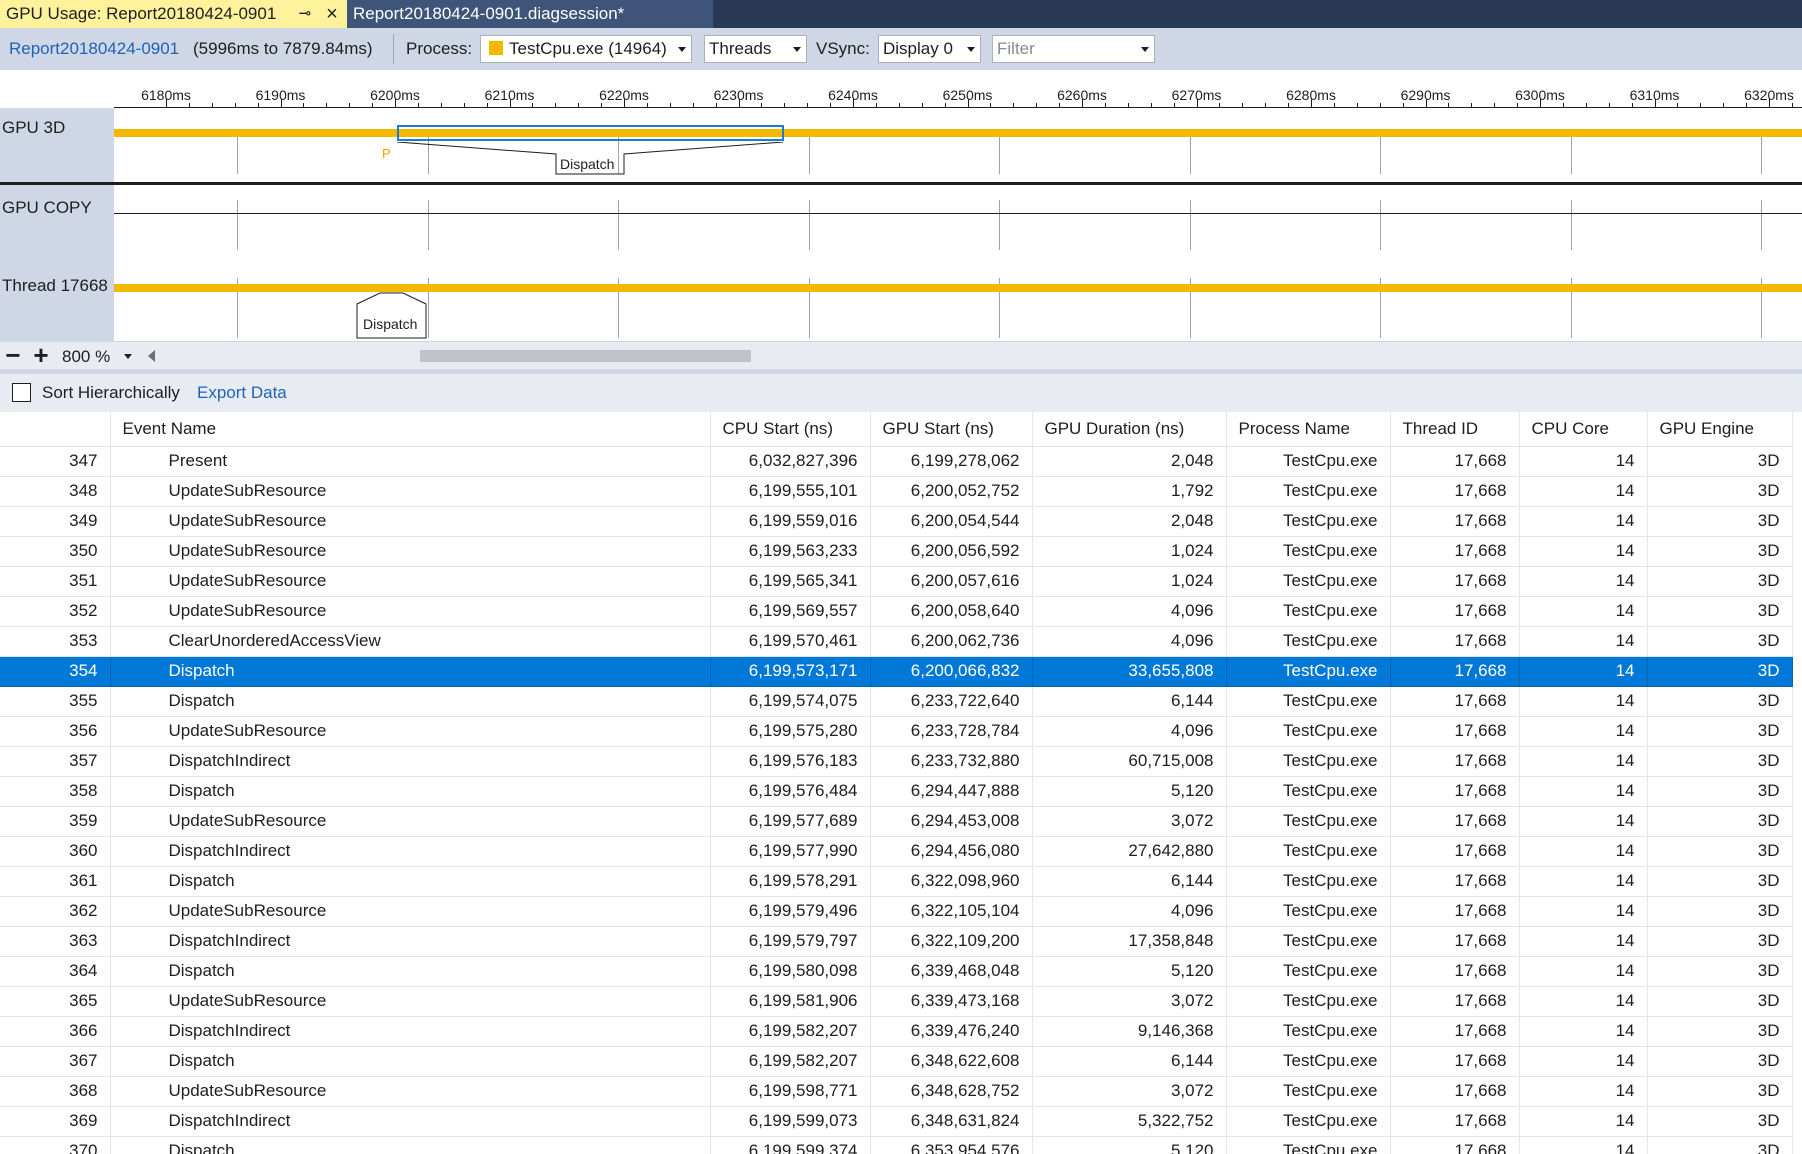 Image resolution: width=1802 pixels, height=1154 pixels. What do you see at coordinates (55, 429) in the screenshot?
I see `column-header` at bounding box center [55, 429].